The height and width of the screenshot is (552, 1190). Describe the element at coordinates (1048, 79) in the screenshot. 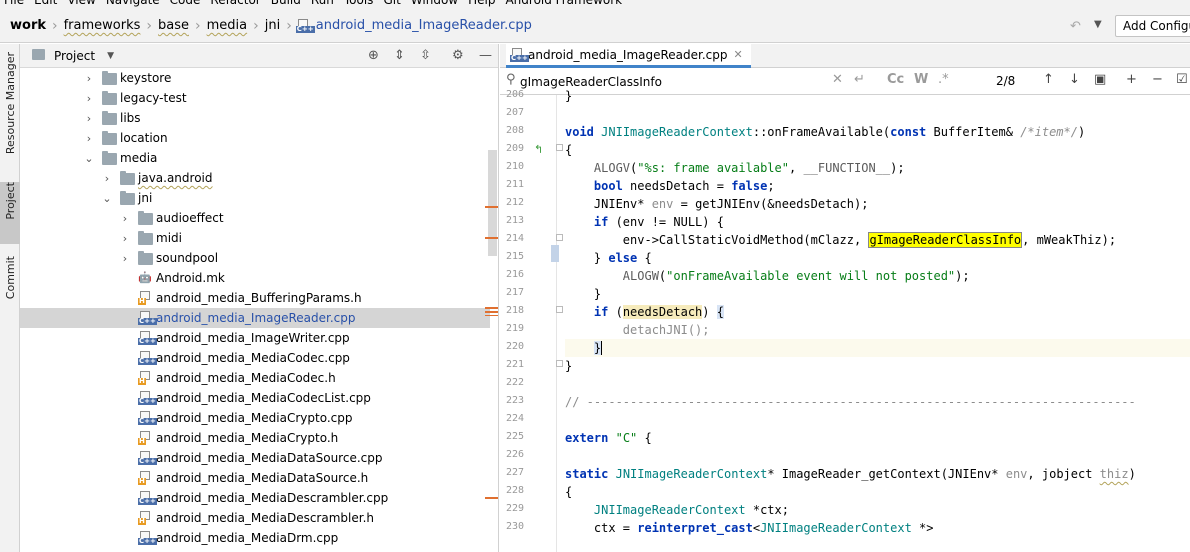

I see `previous-match-icon: ↑` at that location.